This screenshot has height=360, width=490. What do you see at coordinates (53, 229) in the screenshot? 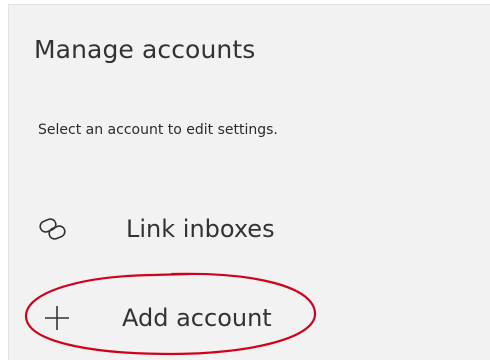
I see `link-icon` at bounding box center [53, 229].